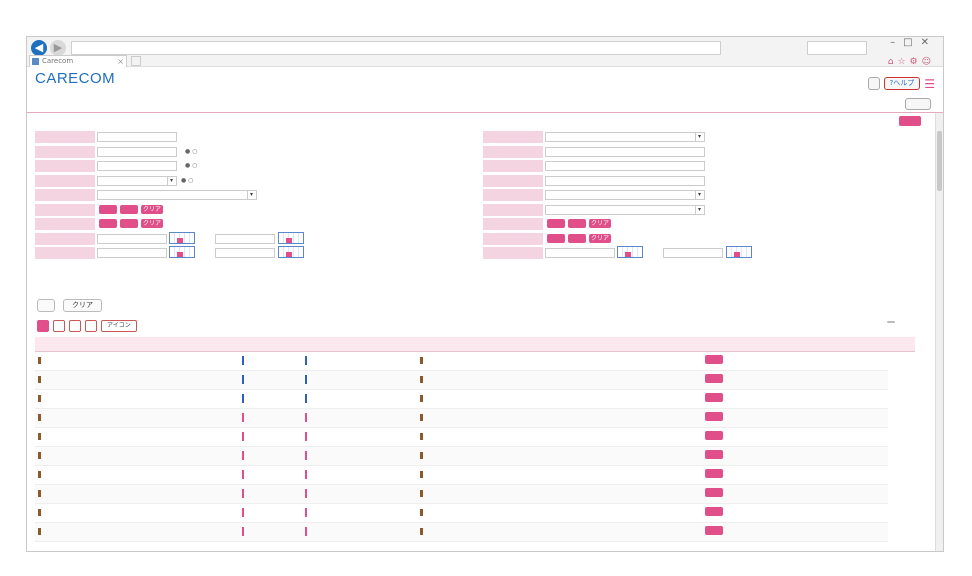  Describe the element at coordinates (75, 326) in the screenshot. I see `tab-nursing` at that location.